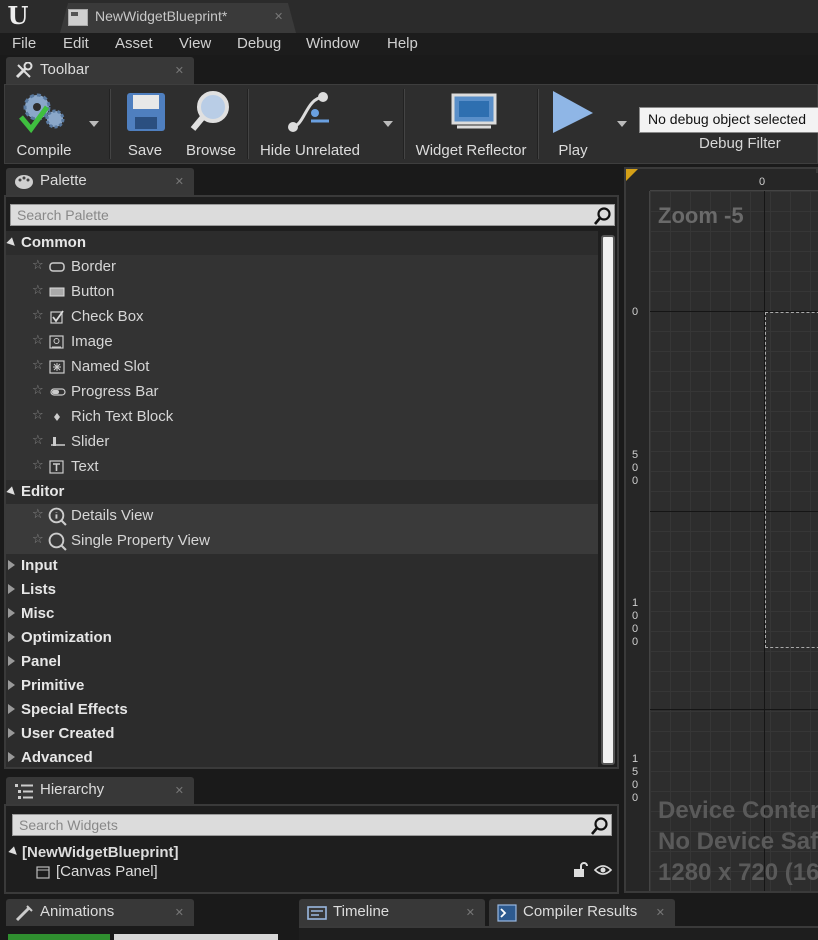 This screenshot has height=940, width=818. I want to click on compile-button: Compile, so click(44, 124).